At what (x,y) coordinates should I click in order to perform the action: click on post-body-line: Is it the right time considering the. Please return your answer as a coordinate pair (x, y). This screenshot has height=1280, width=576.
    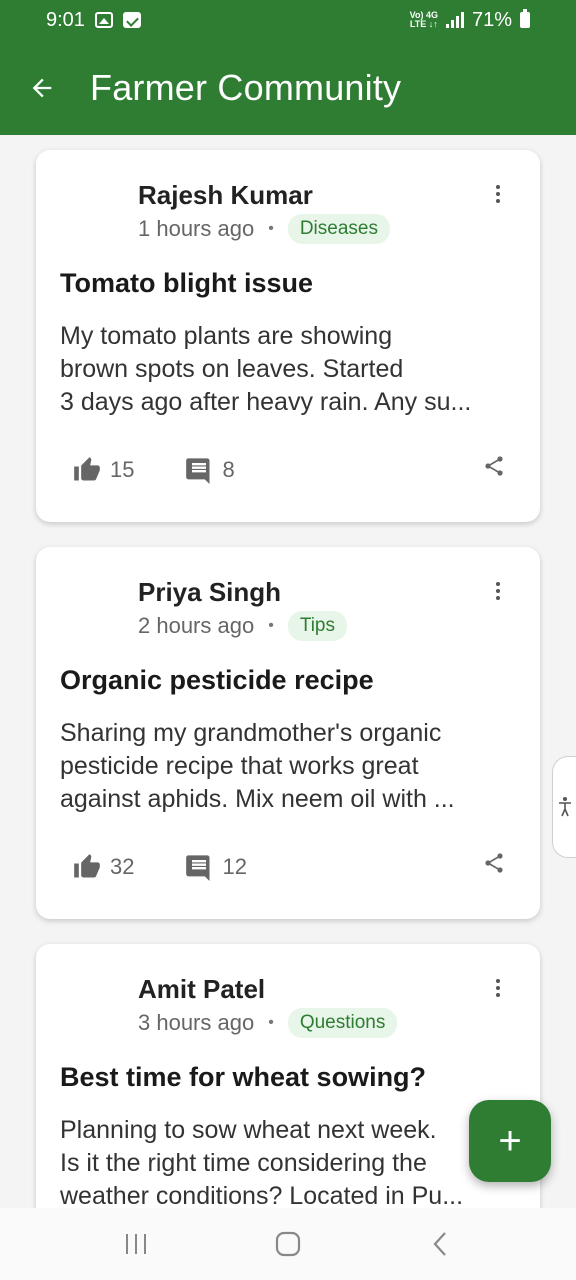
    Looking at the image, I should click on (243, 1163).